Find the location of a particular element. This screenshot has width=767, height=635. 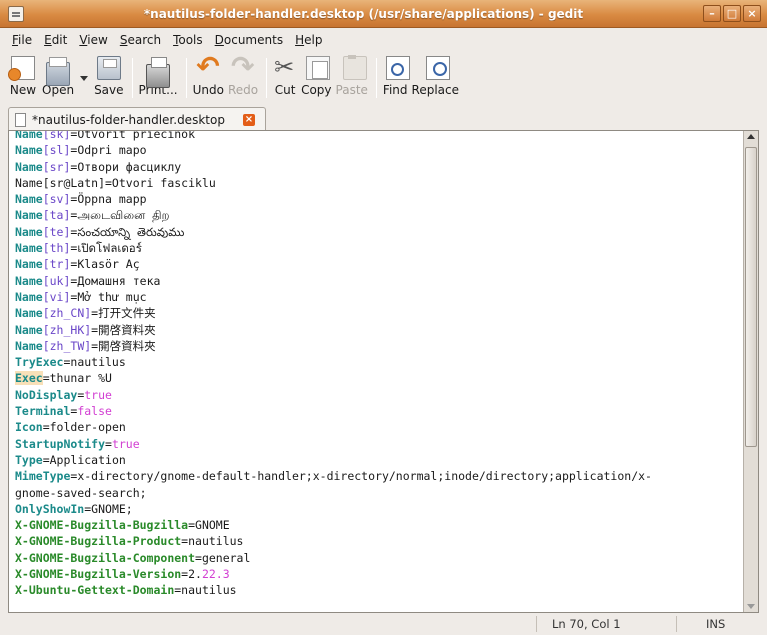

code-token: true is located at coordinates (98, 394).